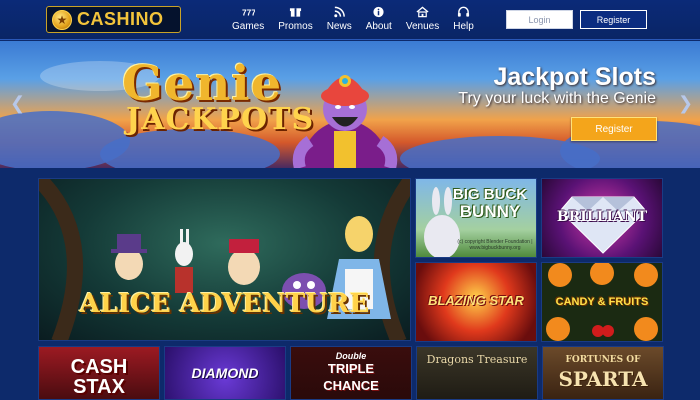 This screenshot has width=700, height=400. Describe the element at coordinates (685, 103) in the screenshot. I see `chevron-right-icon: ❯` at that location.